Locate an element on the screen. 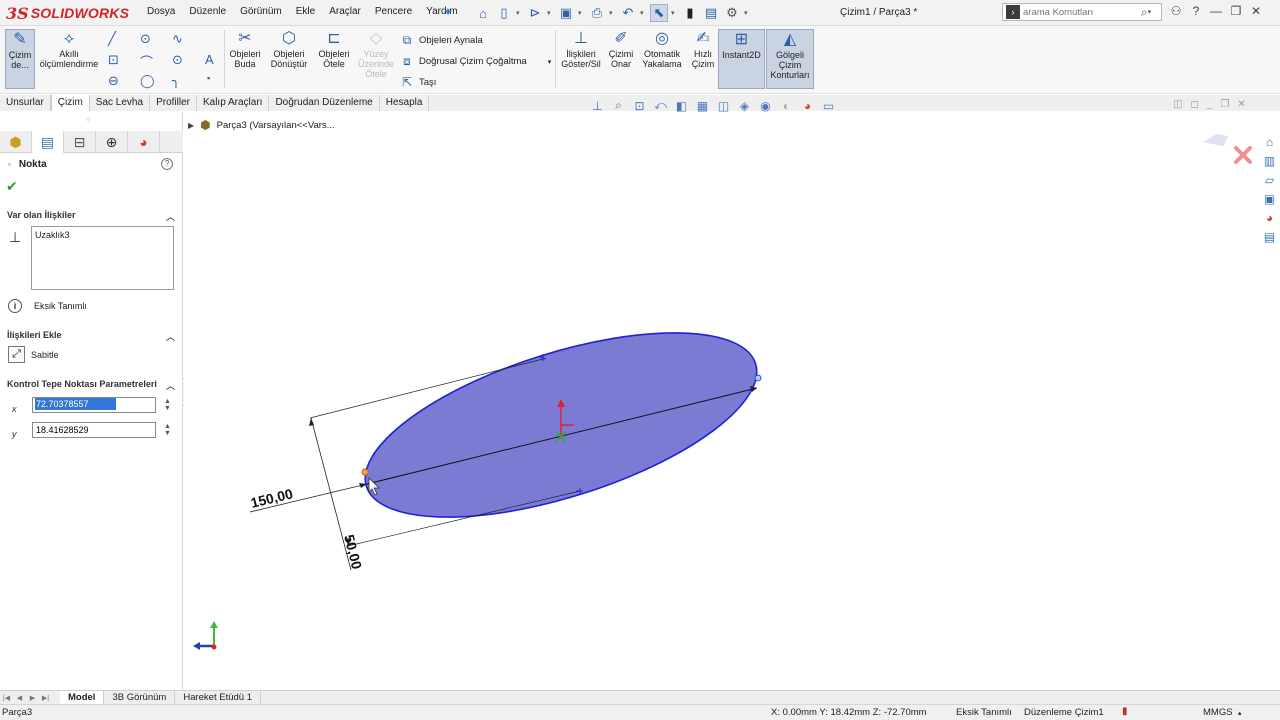 This screenshot has width=1280, height=720. undo-dropdown-icon: ▾ is located at coordinates (643, 13).